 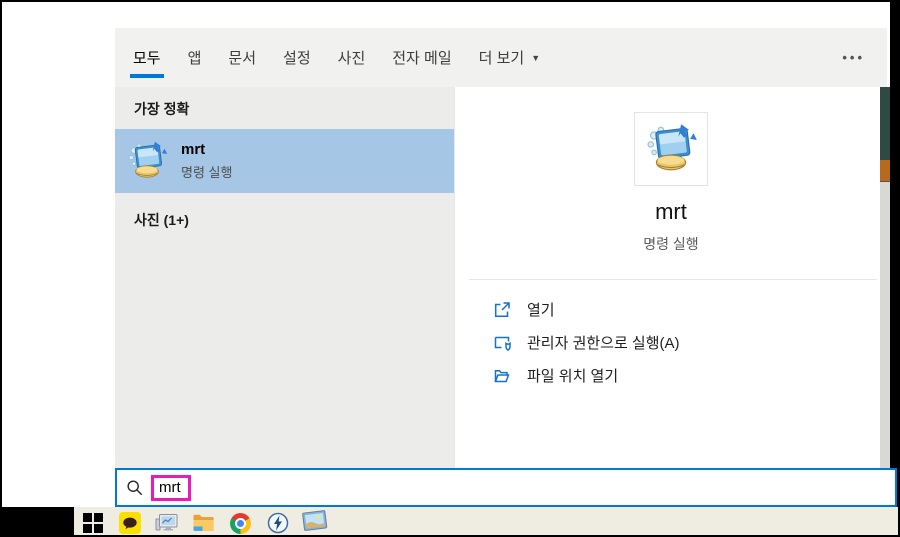 I want to click on taskbar, so click(x=450, y=521).